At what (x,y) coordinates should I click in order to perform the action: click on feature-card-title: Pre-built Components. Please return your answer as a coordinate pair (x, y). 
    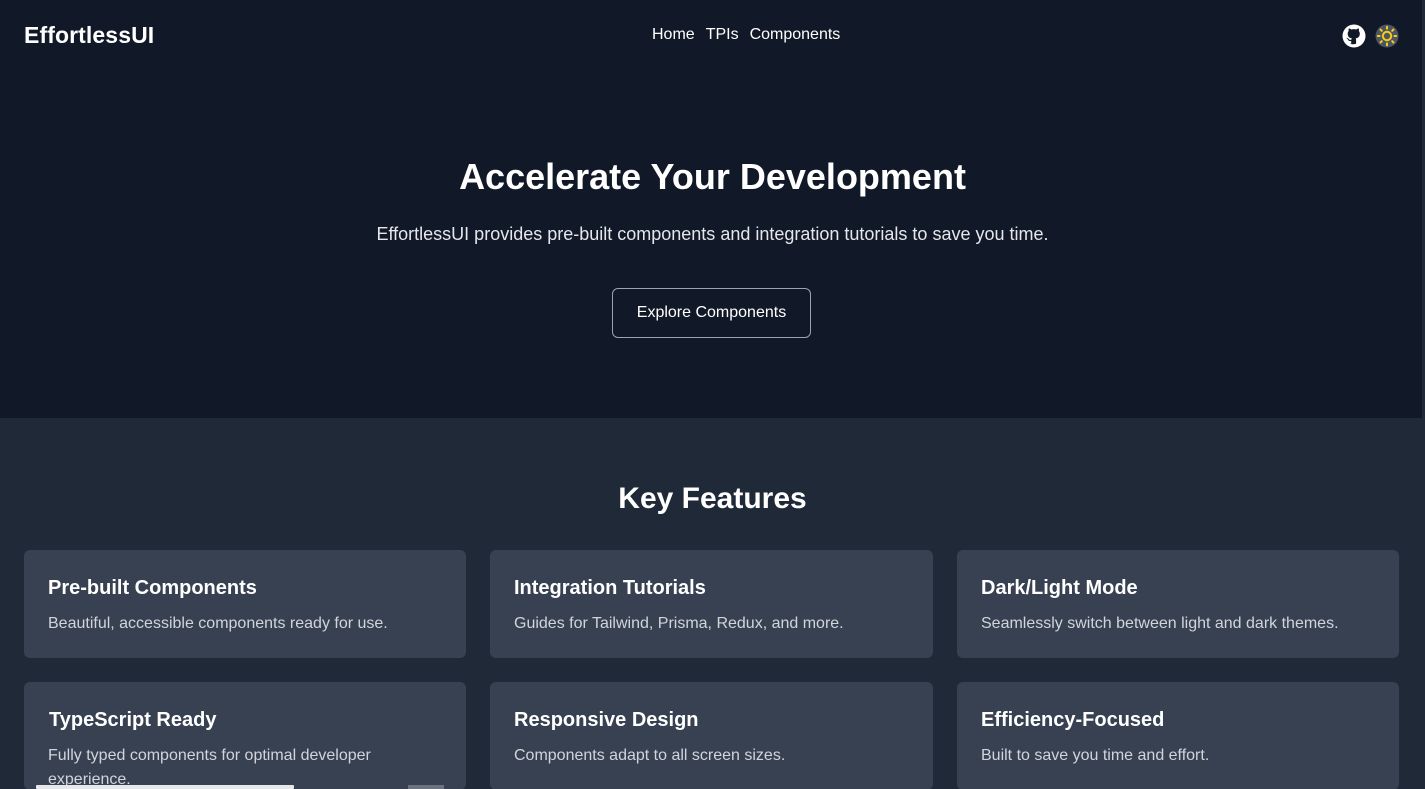
    Looking at the image, I should click on (152, 588).